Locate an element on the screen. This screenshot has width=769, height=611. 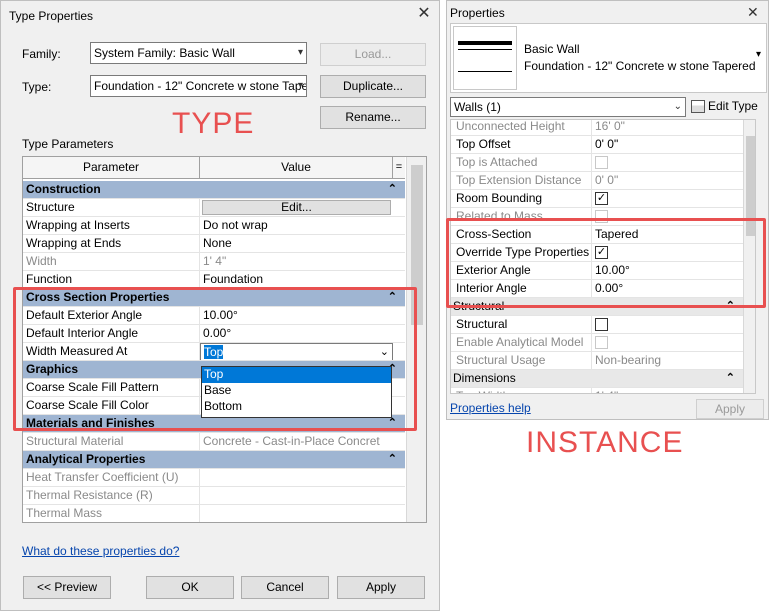
property-row: Structural is located at coordinates (597, 325).